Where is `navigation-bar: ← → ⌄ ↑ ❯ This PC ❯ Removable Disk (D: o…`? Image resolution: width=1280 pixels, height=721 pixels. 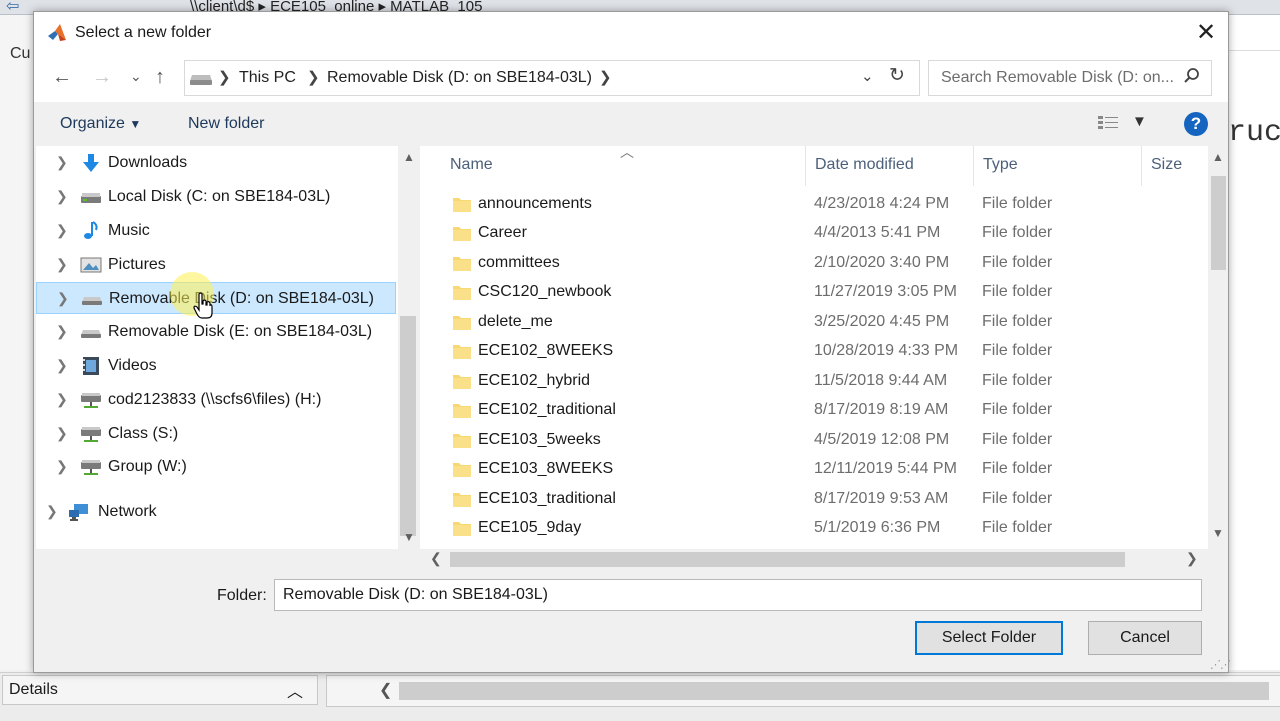
navigation-bar: ← → ⌄ ↑ ❯ This PC ❯ Removable Disk (D: o… is located at coordinates (631, 78).